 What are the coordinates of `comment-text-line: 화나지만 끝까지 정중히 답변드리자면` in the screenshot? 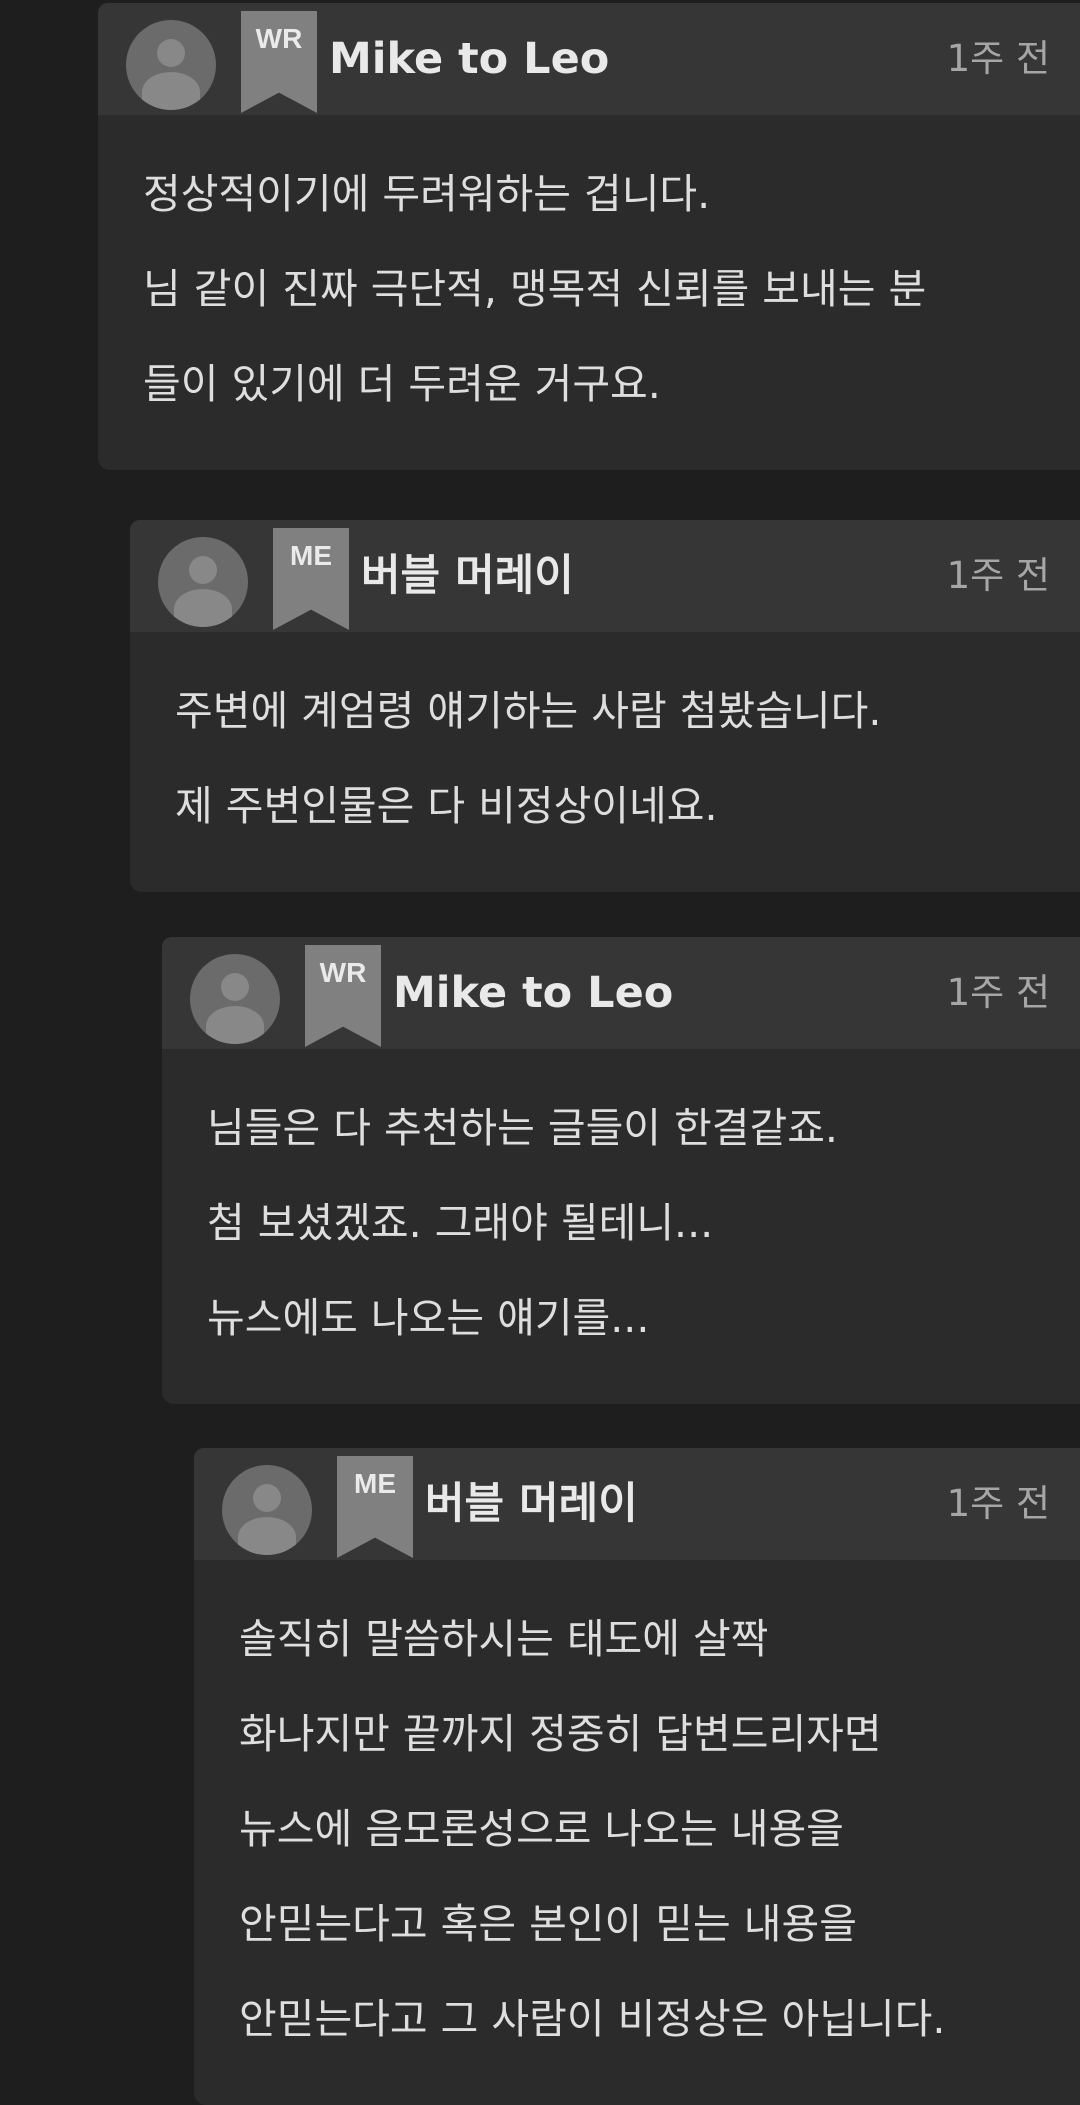 It's located at (560, 1734).